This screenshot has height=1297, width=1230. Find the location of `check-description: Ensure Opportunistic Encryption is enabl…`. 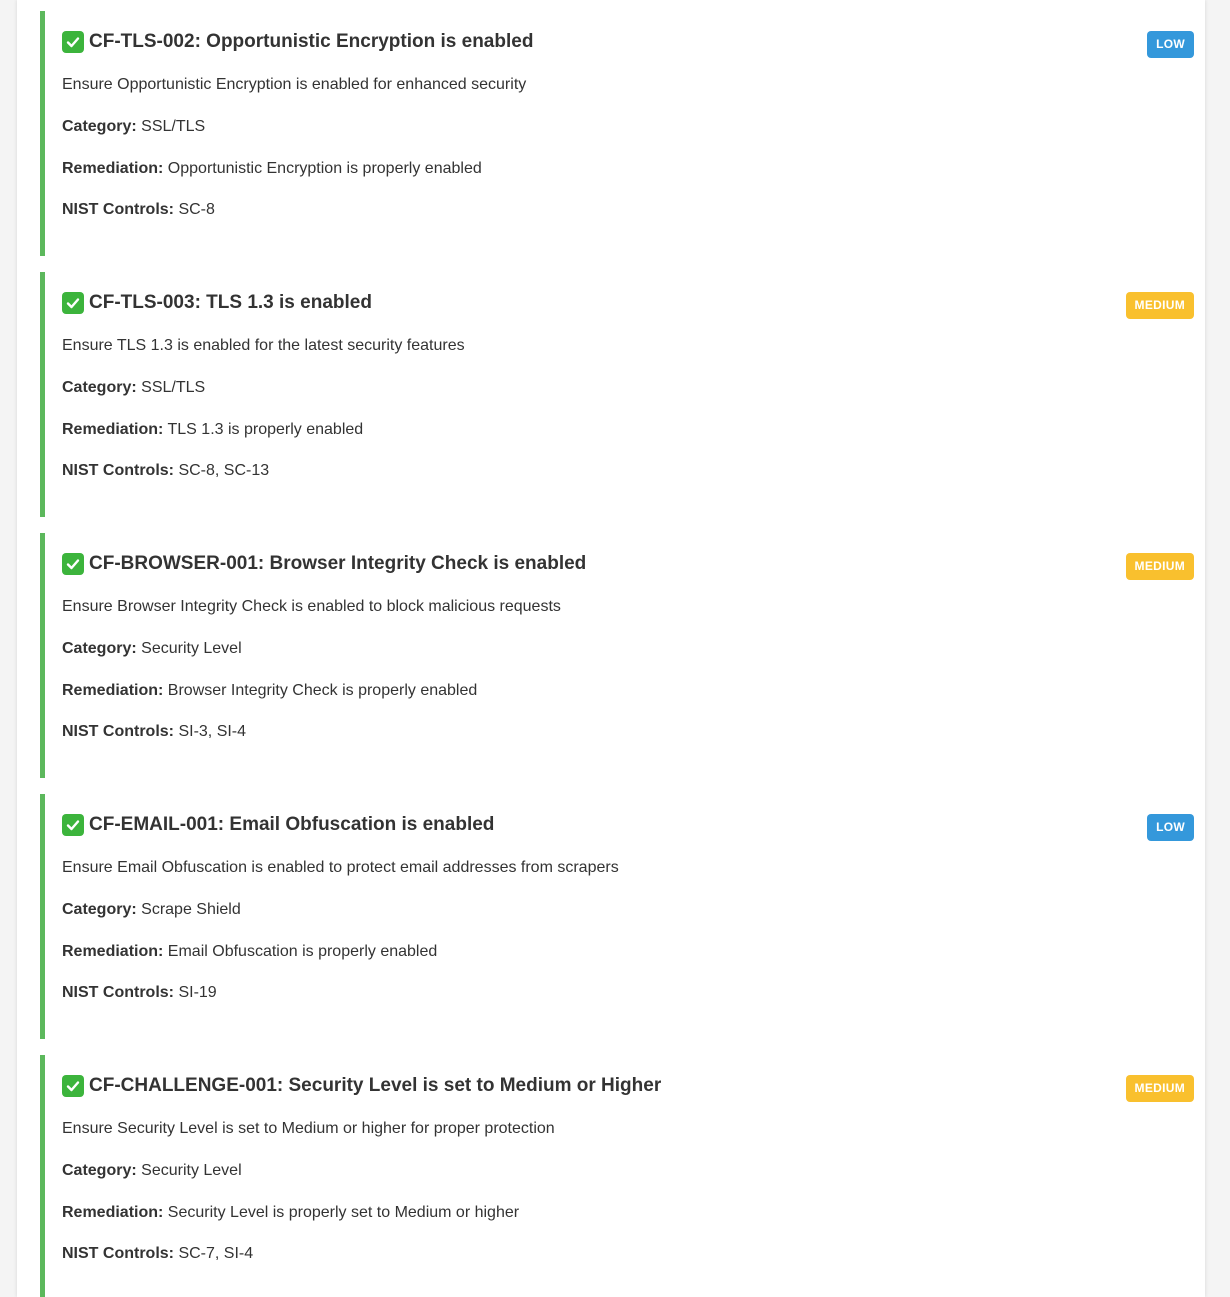

check-description: Ensure Opportunistic Encryption is enabl… is located at coordinates (294, 84).